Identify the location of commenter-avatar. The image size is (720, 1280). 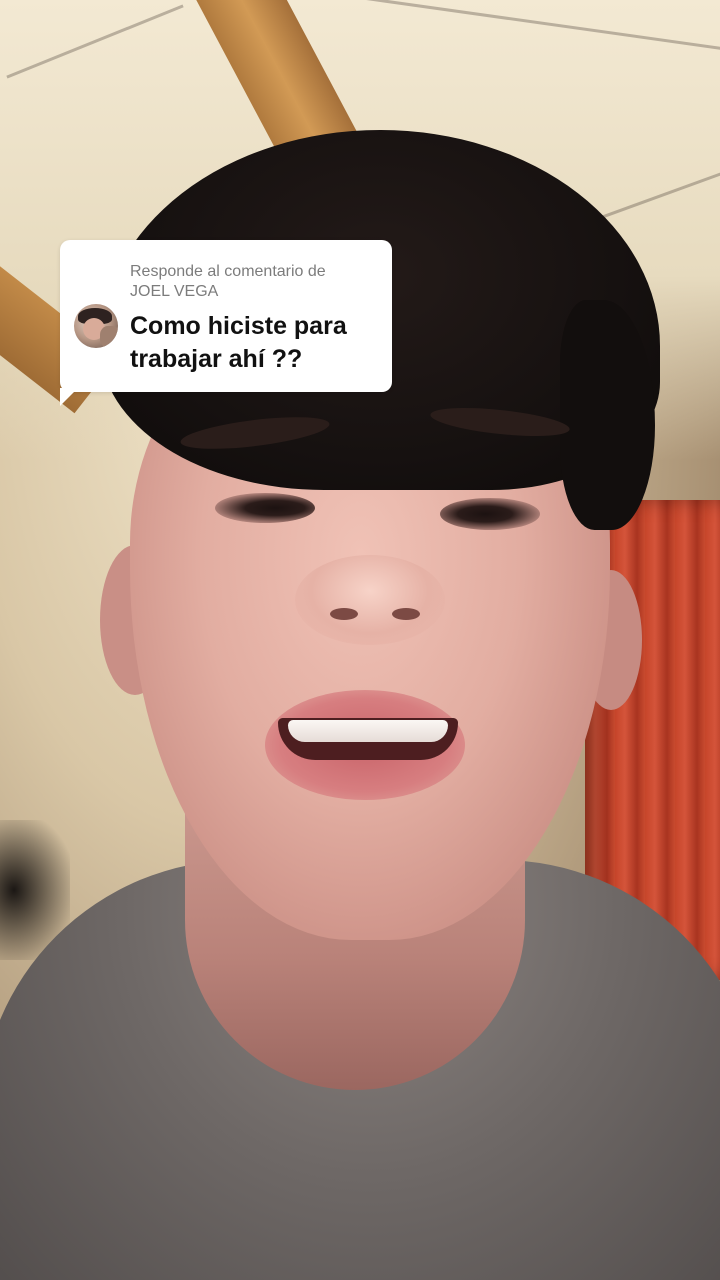
(96, 326).